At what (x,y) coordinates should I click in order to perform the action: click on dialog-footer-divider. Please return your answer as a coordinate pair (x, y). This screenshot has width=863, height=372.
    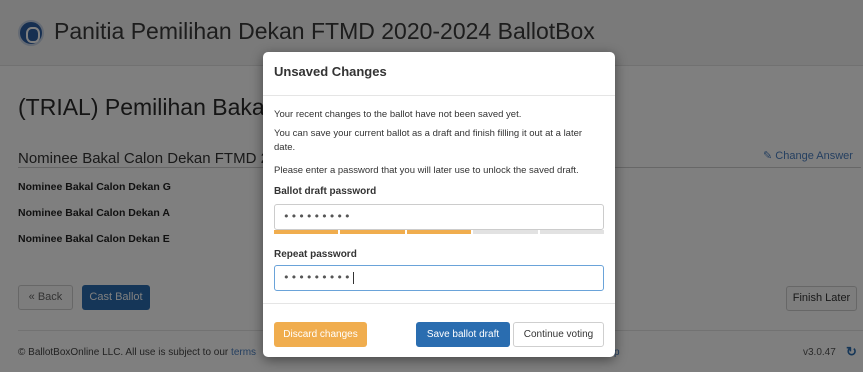
    Looking at the image, I should click on (439, 303).